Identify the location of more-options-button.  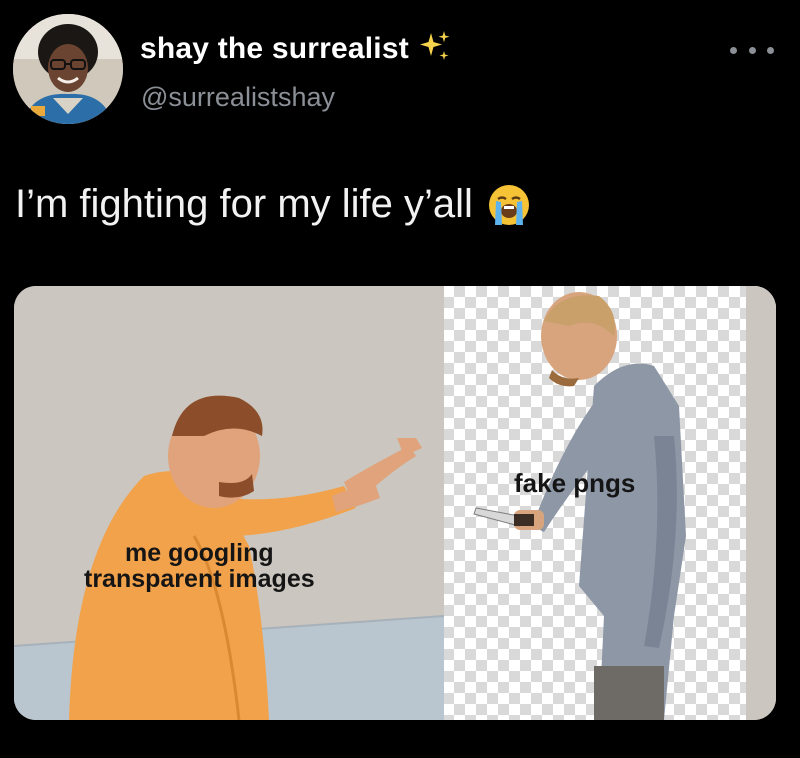
(752, 50).